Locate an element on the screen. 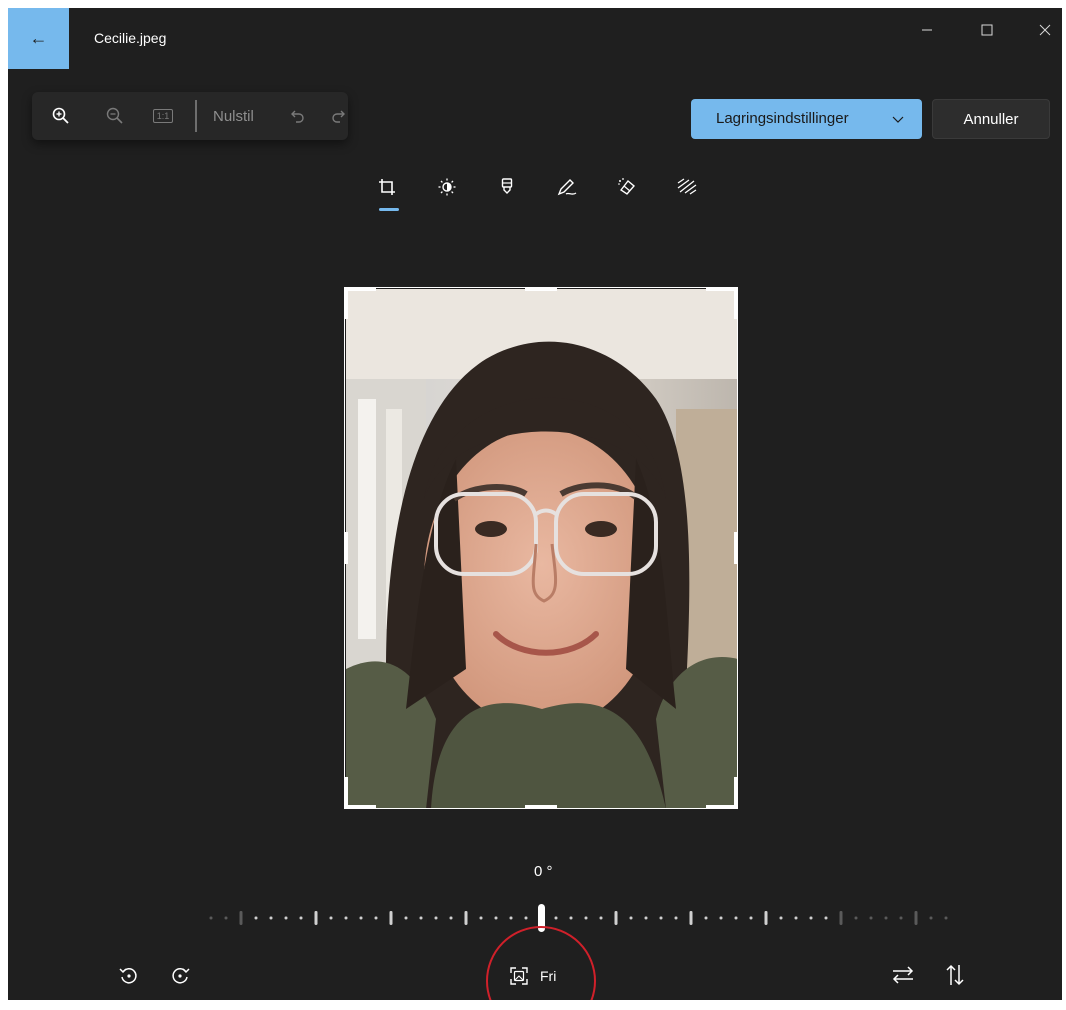 The height and width of the screenshot is (1010, 1066). close-icon is located at coordinates (1045, 30).